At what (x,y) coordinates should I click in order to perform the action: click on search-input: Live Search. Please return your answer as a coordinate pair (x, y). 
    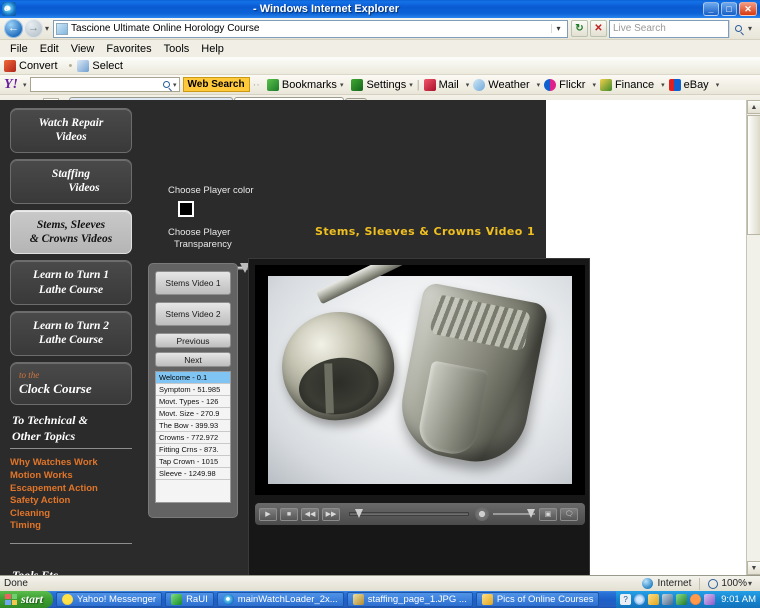
    Looking at the image, I should click on (669, 28).